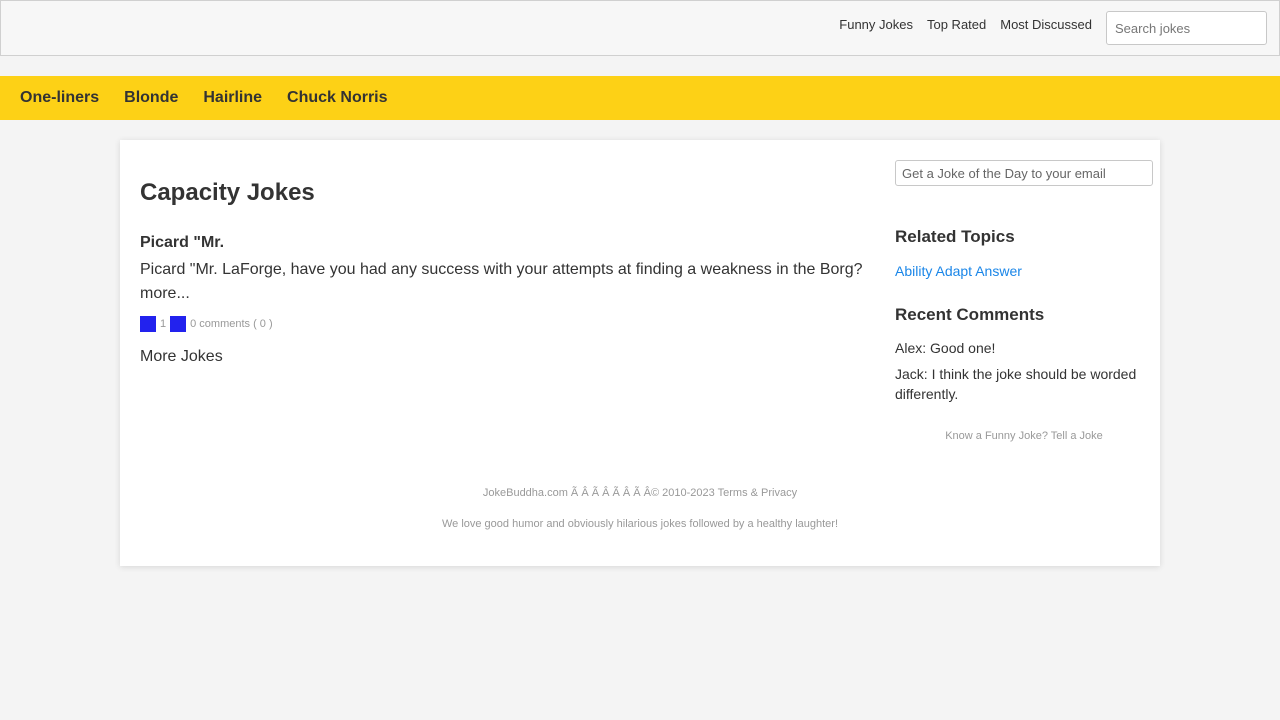  What do you see at coordinates (1186, 28) in the screenshot?
I see `search-input` at bounding box center [1186, 28].